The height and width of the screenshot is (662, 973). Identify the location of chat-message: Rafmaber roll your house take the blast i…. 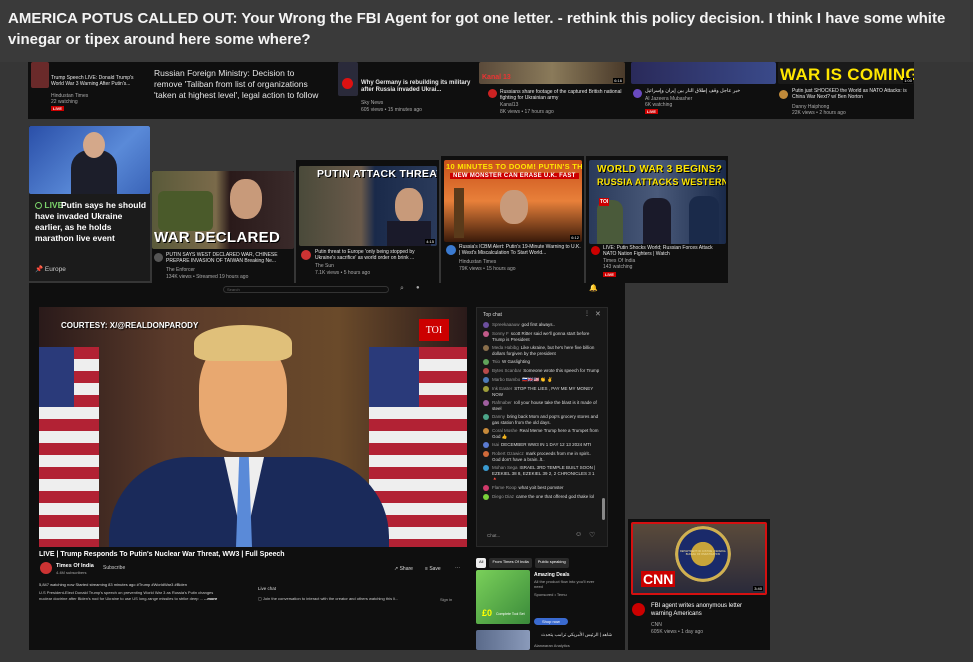
(542, 405).